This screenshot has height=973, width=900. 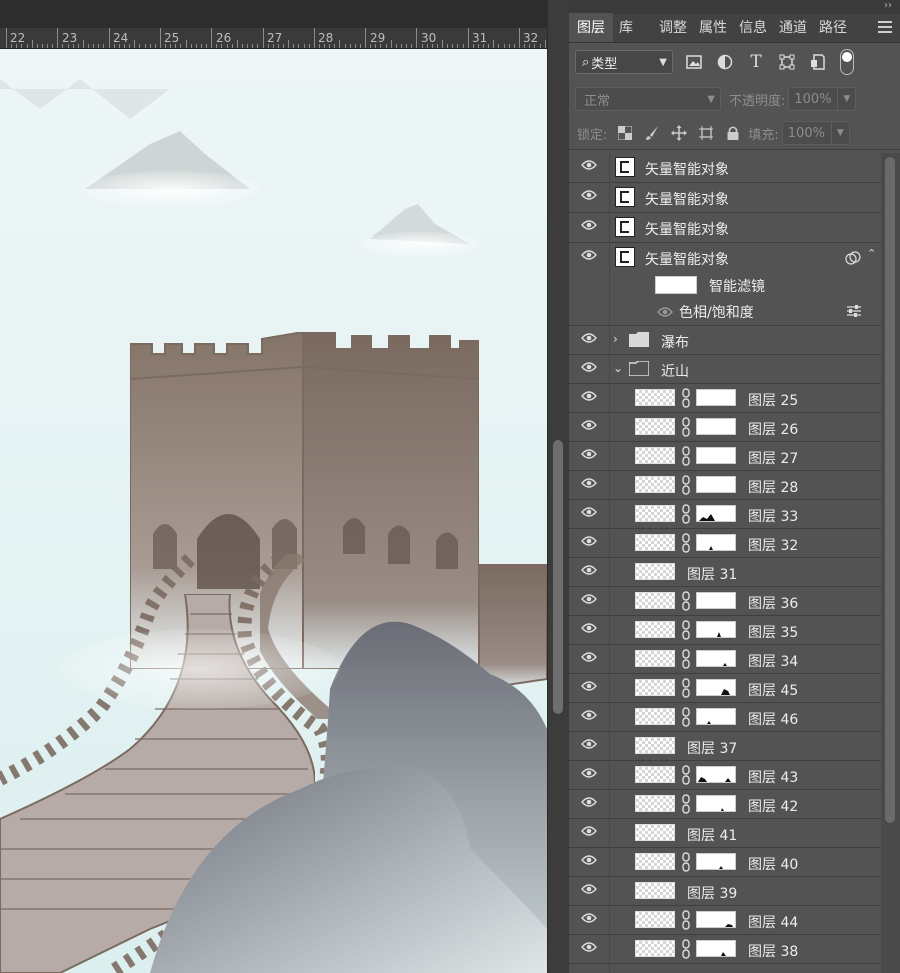 I want to click on eye-icon, so click(x=665, y=312).